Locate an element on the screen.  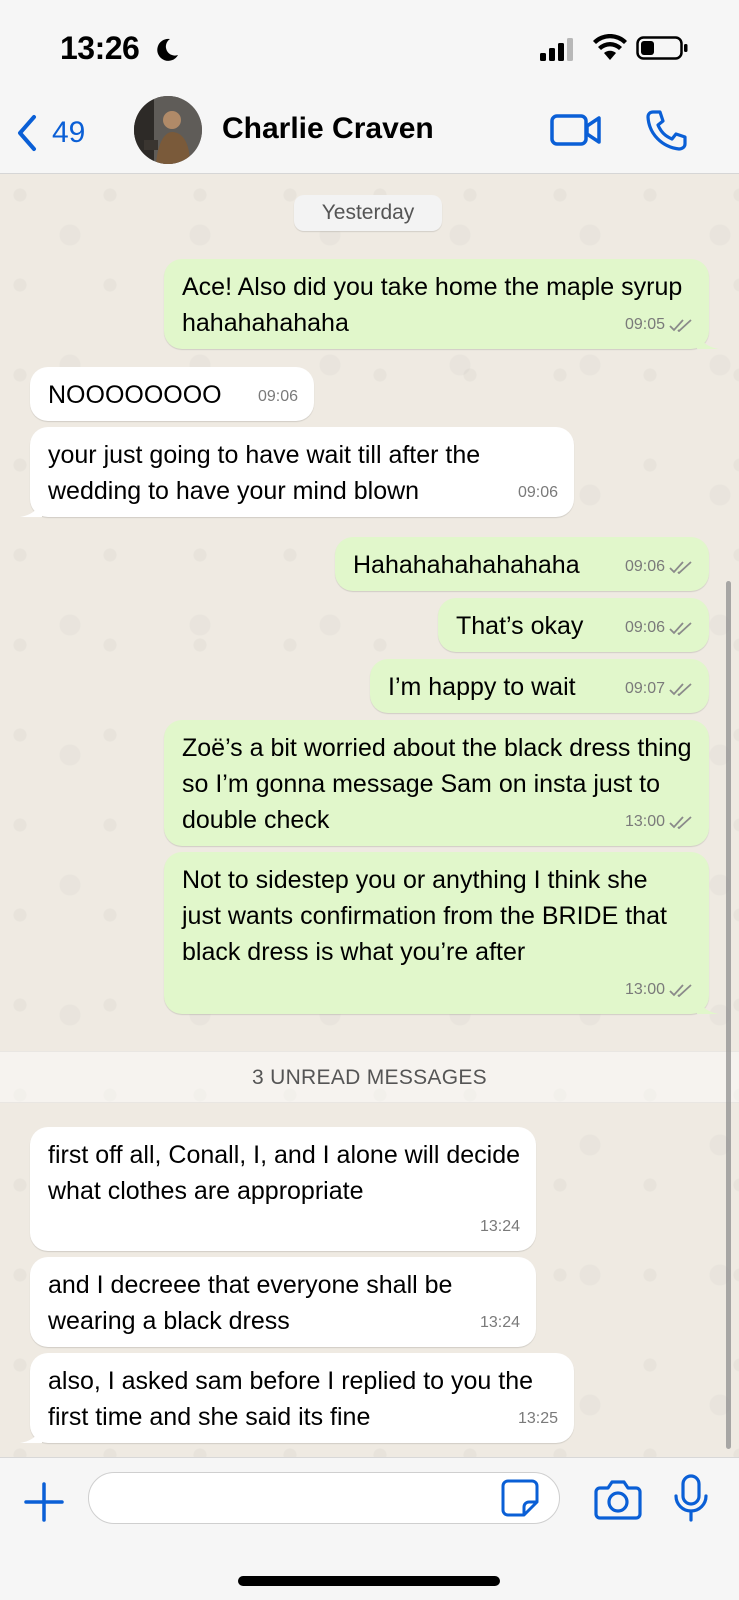
voice-call-button is located at coordinates (666, 130).